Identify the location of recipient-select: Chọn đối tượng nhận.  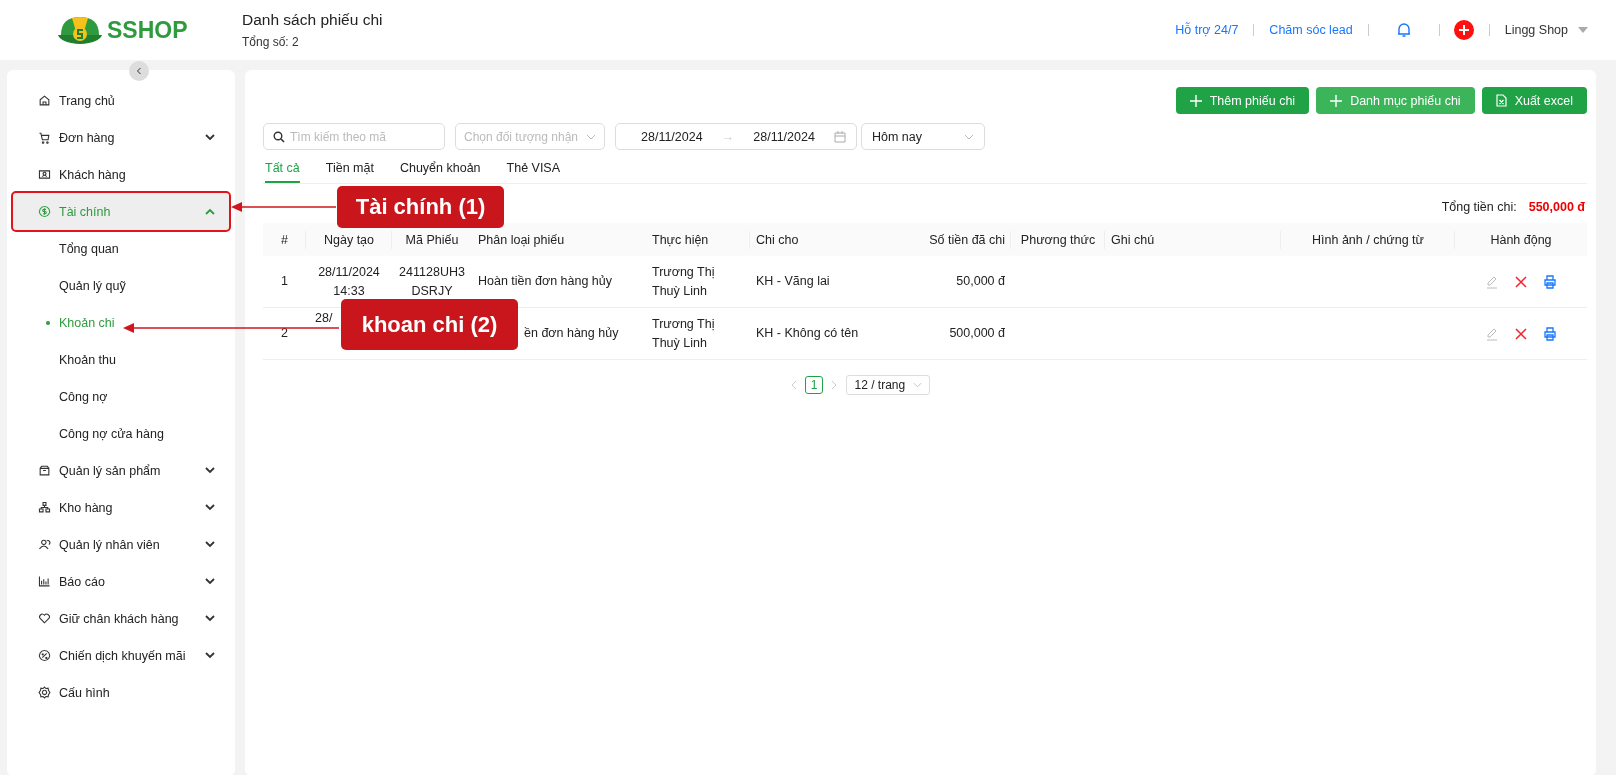
(530, 136).